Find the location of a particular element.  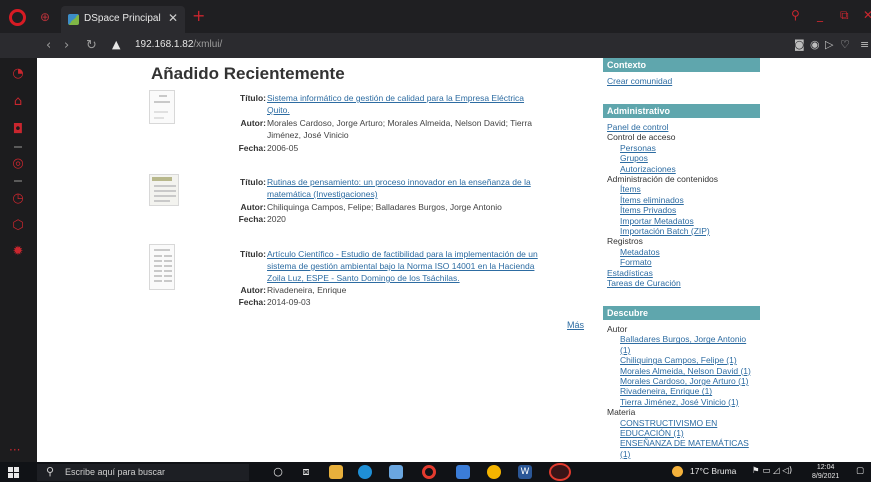

discover-subject-link: CONSTRUCTIVISMO EN is located at coordinates (668, 423).